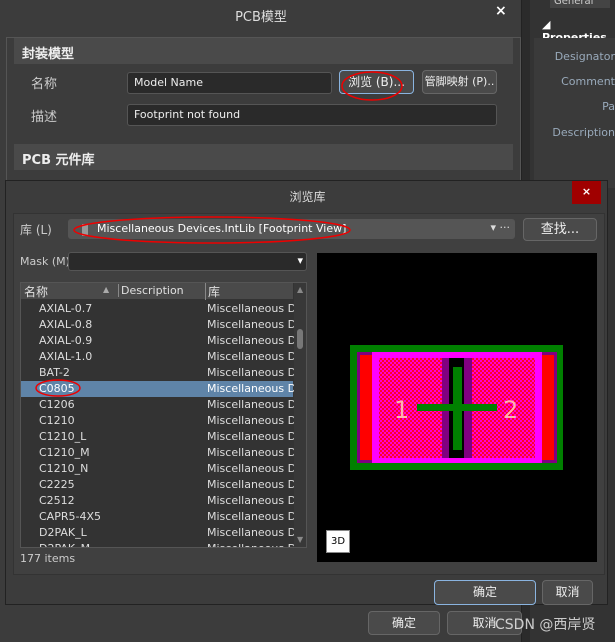 Image resolution: width=615 pixels, height=642 pixels. Describe the element at coordinates (588, 81) in the screenshot. I see `comment-label: Comment` at that location.